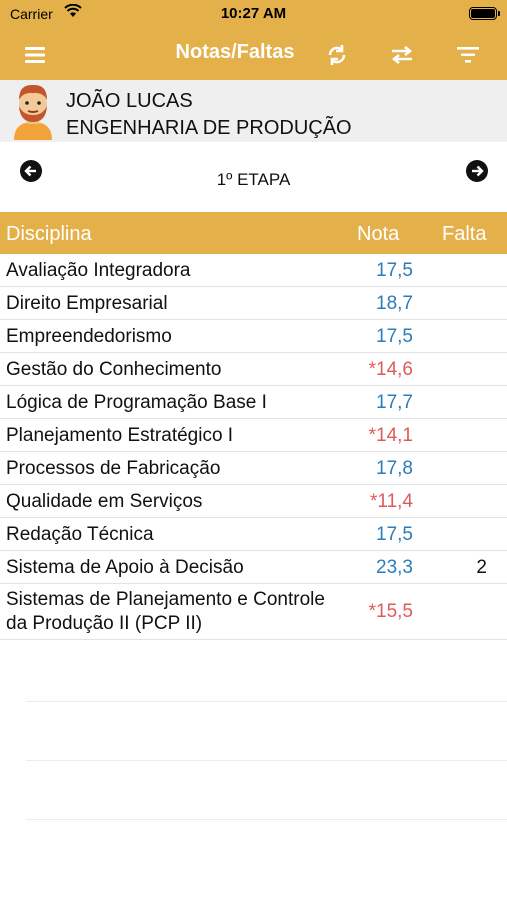 The height and width of the screenshot is (900, 507). What do you see at coordinates (87, 303) in the screenshot?
I see `discipline-name: Direito Empresarial` at bounding box center [87, 303].